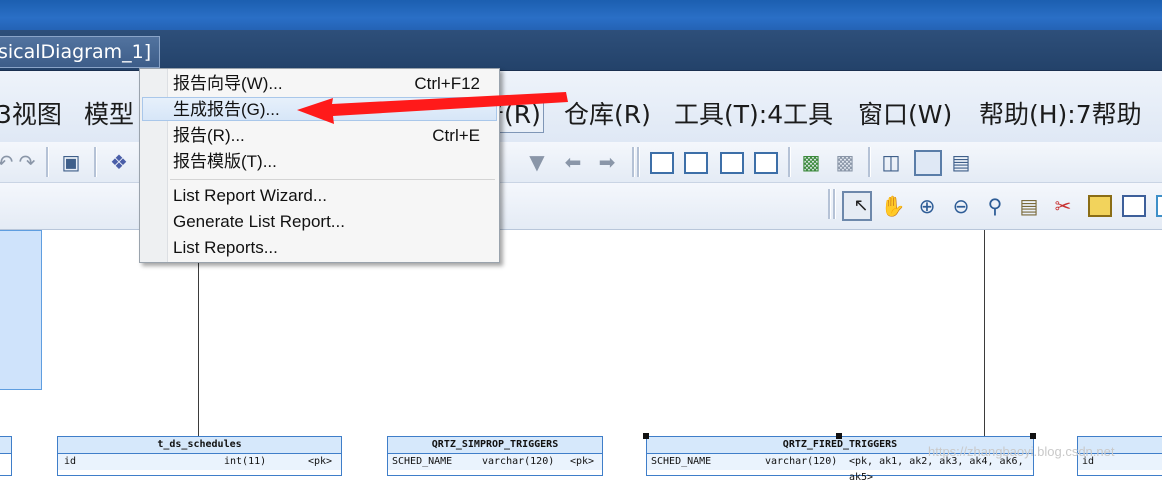  Describe the element at coordinates (432, 108) in the screenshot. I see `annotation-arrow-icon` at that location.